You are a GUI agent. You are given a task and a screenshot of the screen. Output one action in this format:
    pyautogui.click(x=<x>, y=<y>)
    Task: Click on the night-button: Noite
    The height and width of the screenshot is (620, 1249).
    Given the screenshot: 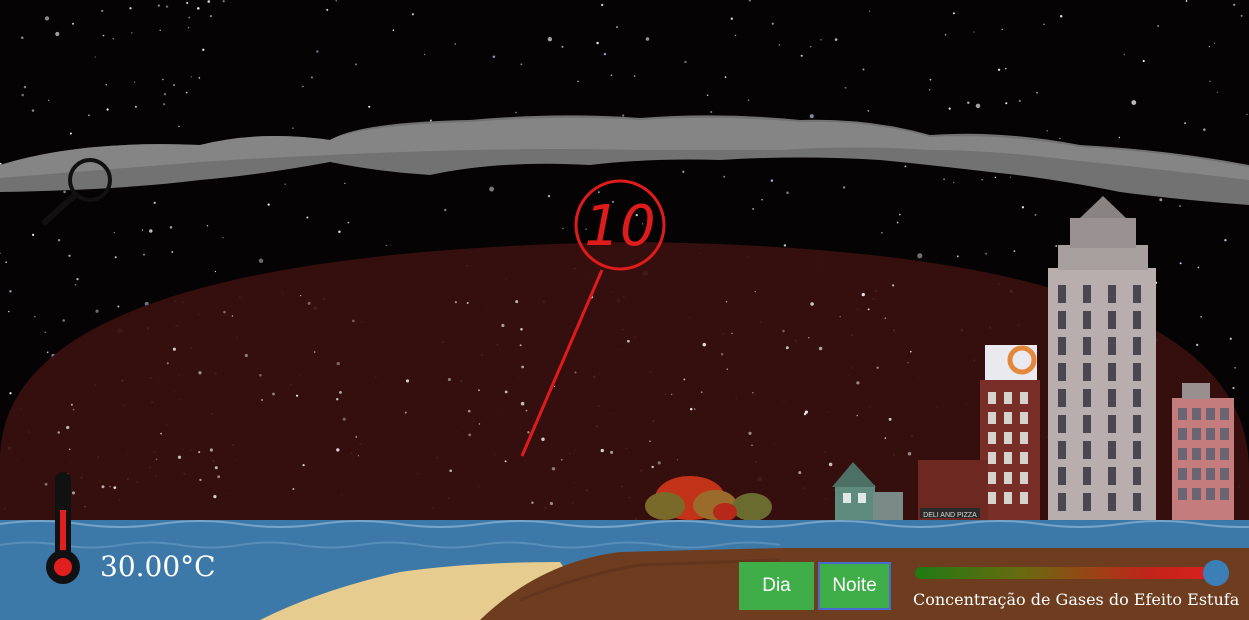 What is the action you would take?
    pyautogui.click(x=854, y=586)
    